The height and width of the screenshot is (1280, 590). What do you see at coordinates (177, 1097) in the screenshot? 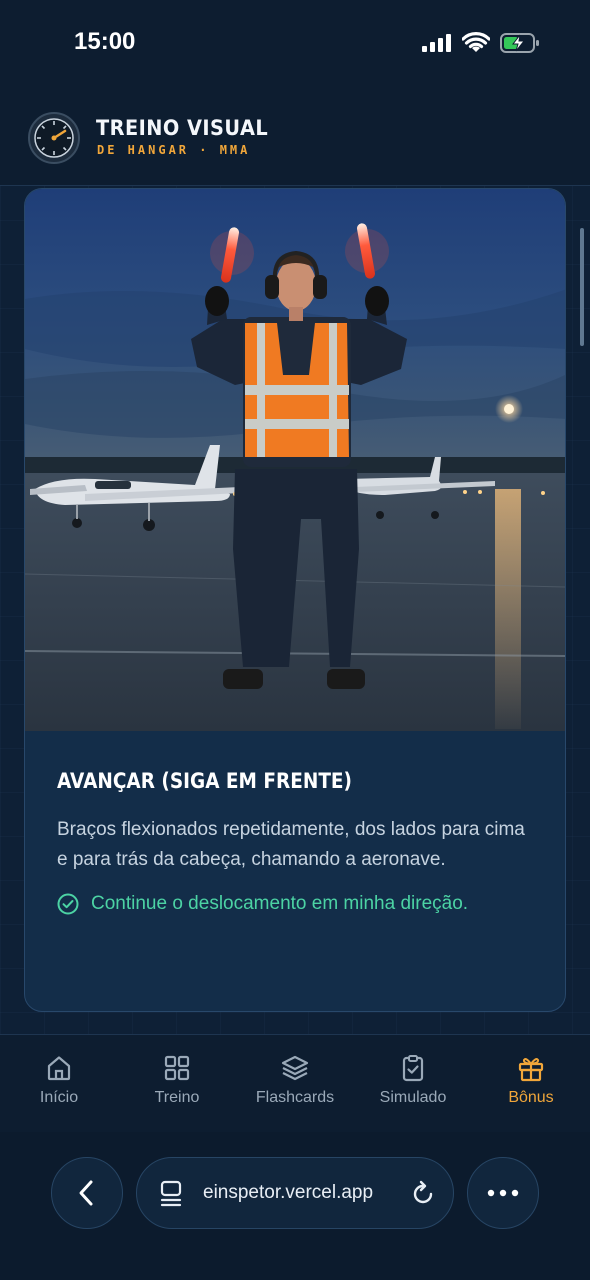
I see `nav-label: Treino` at bounding box center [177, 1097].